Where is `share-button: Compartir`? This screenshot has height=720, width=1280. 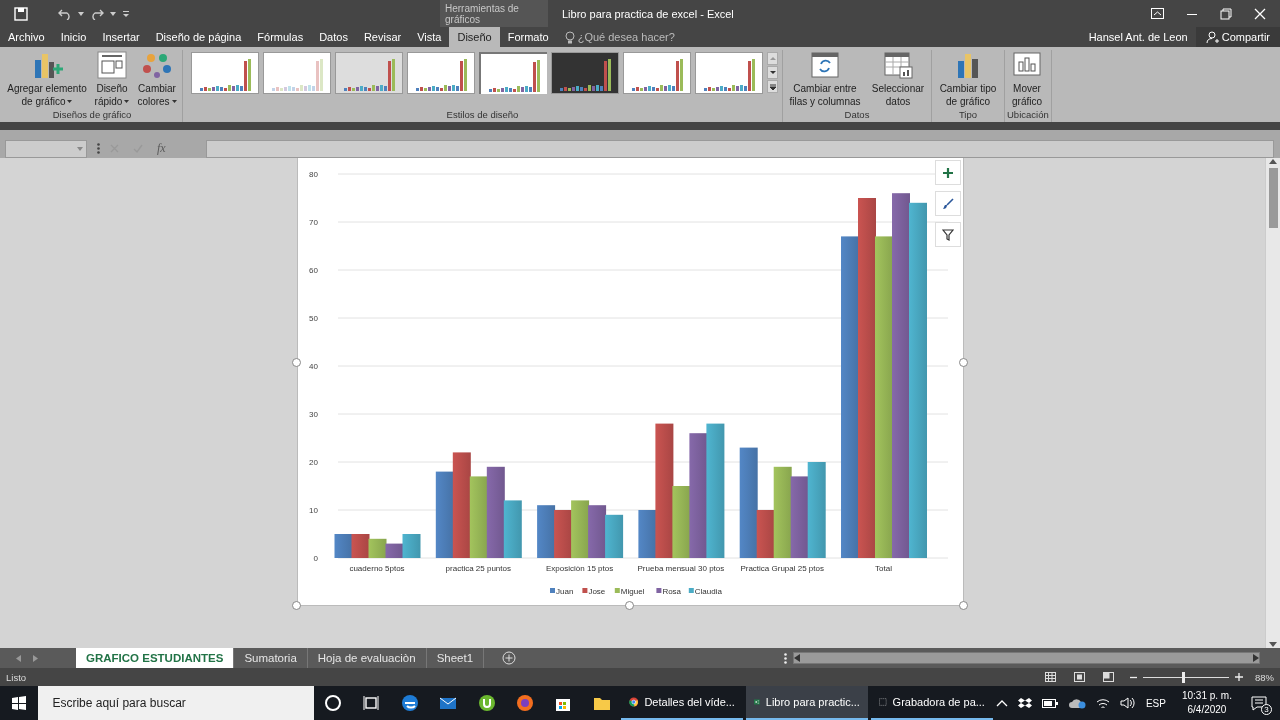
share-button: Compartir is located at coordinates (1237, 37).